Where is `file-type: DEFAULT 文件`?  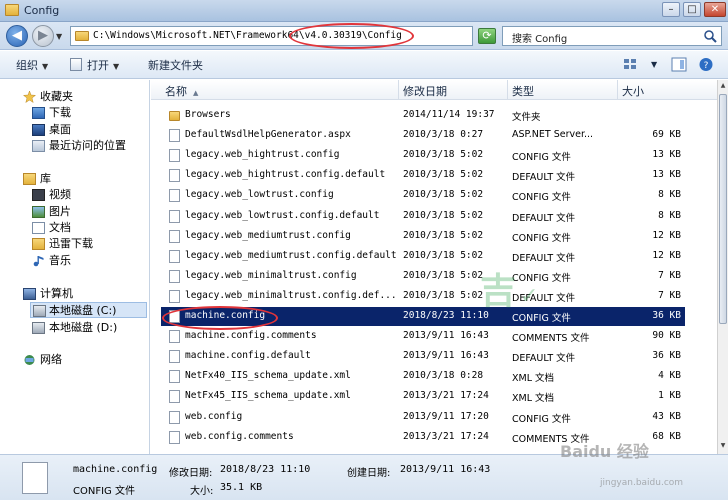 file-type: DEFAULT 文件 is located at coordinates (544, 359).